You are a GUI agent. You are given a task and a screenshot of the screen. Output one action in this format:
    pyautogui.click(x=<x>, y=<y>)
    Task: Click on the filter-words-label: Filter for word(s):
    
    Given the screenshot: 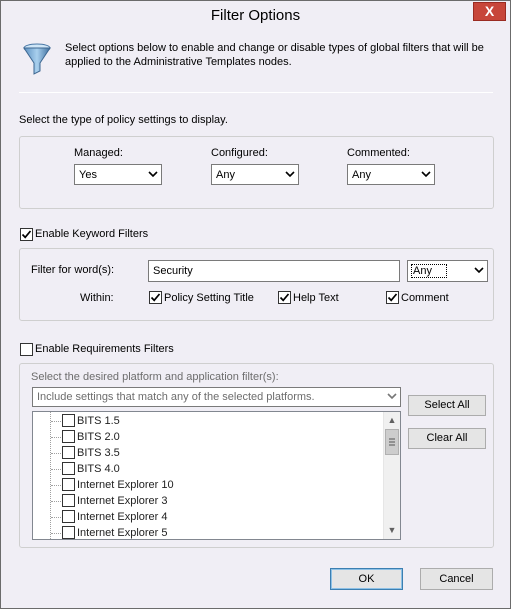 What is the action you would take?
    pyautogui.click(x=73, y=270)
    